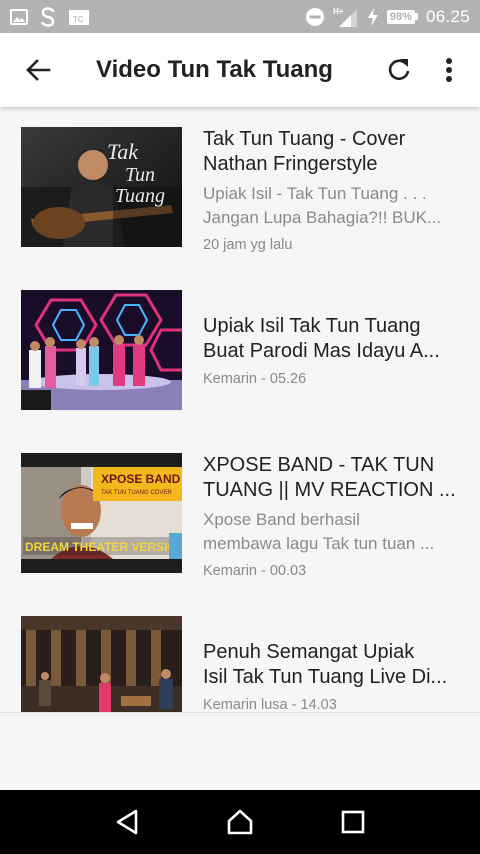 The width and height of the screenshot is (480, 854). What do you see at coordinates (312, 326) in the screenshot?
I see `video-title-line: Upiak Isil Tak Tun Tuang` at bounding box center [312, 326].